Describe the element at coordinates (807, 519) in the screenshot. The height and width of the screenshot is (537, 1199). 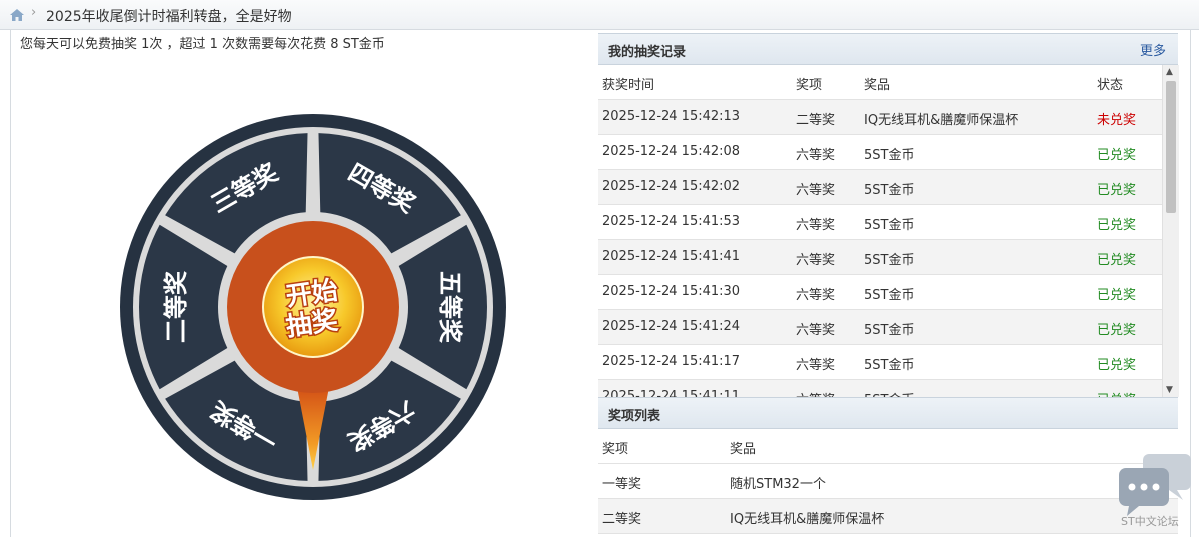
I see `prize-item: IQ无线耳机&膳魔师保温杯` at that location.